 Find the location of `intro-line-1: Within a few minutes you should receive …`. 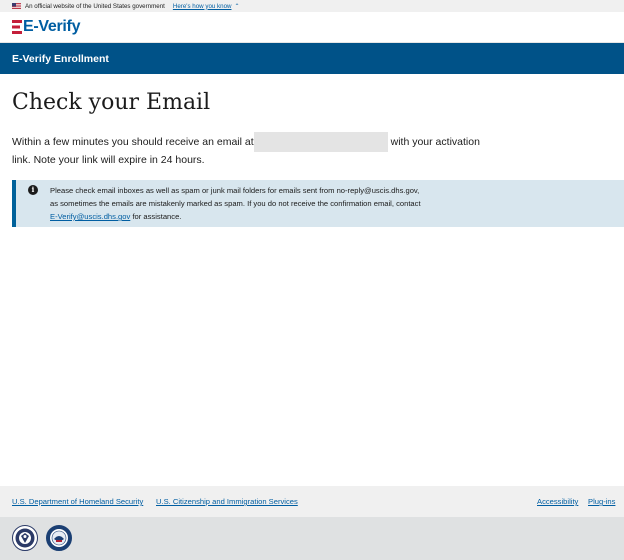

intro-line-1: Within a few minutes you should receive … is located at coordinates (257, 142).